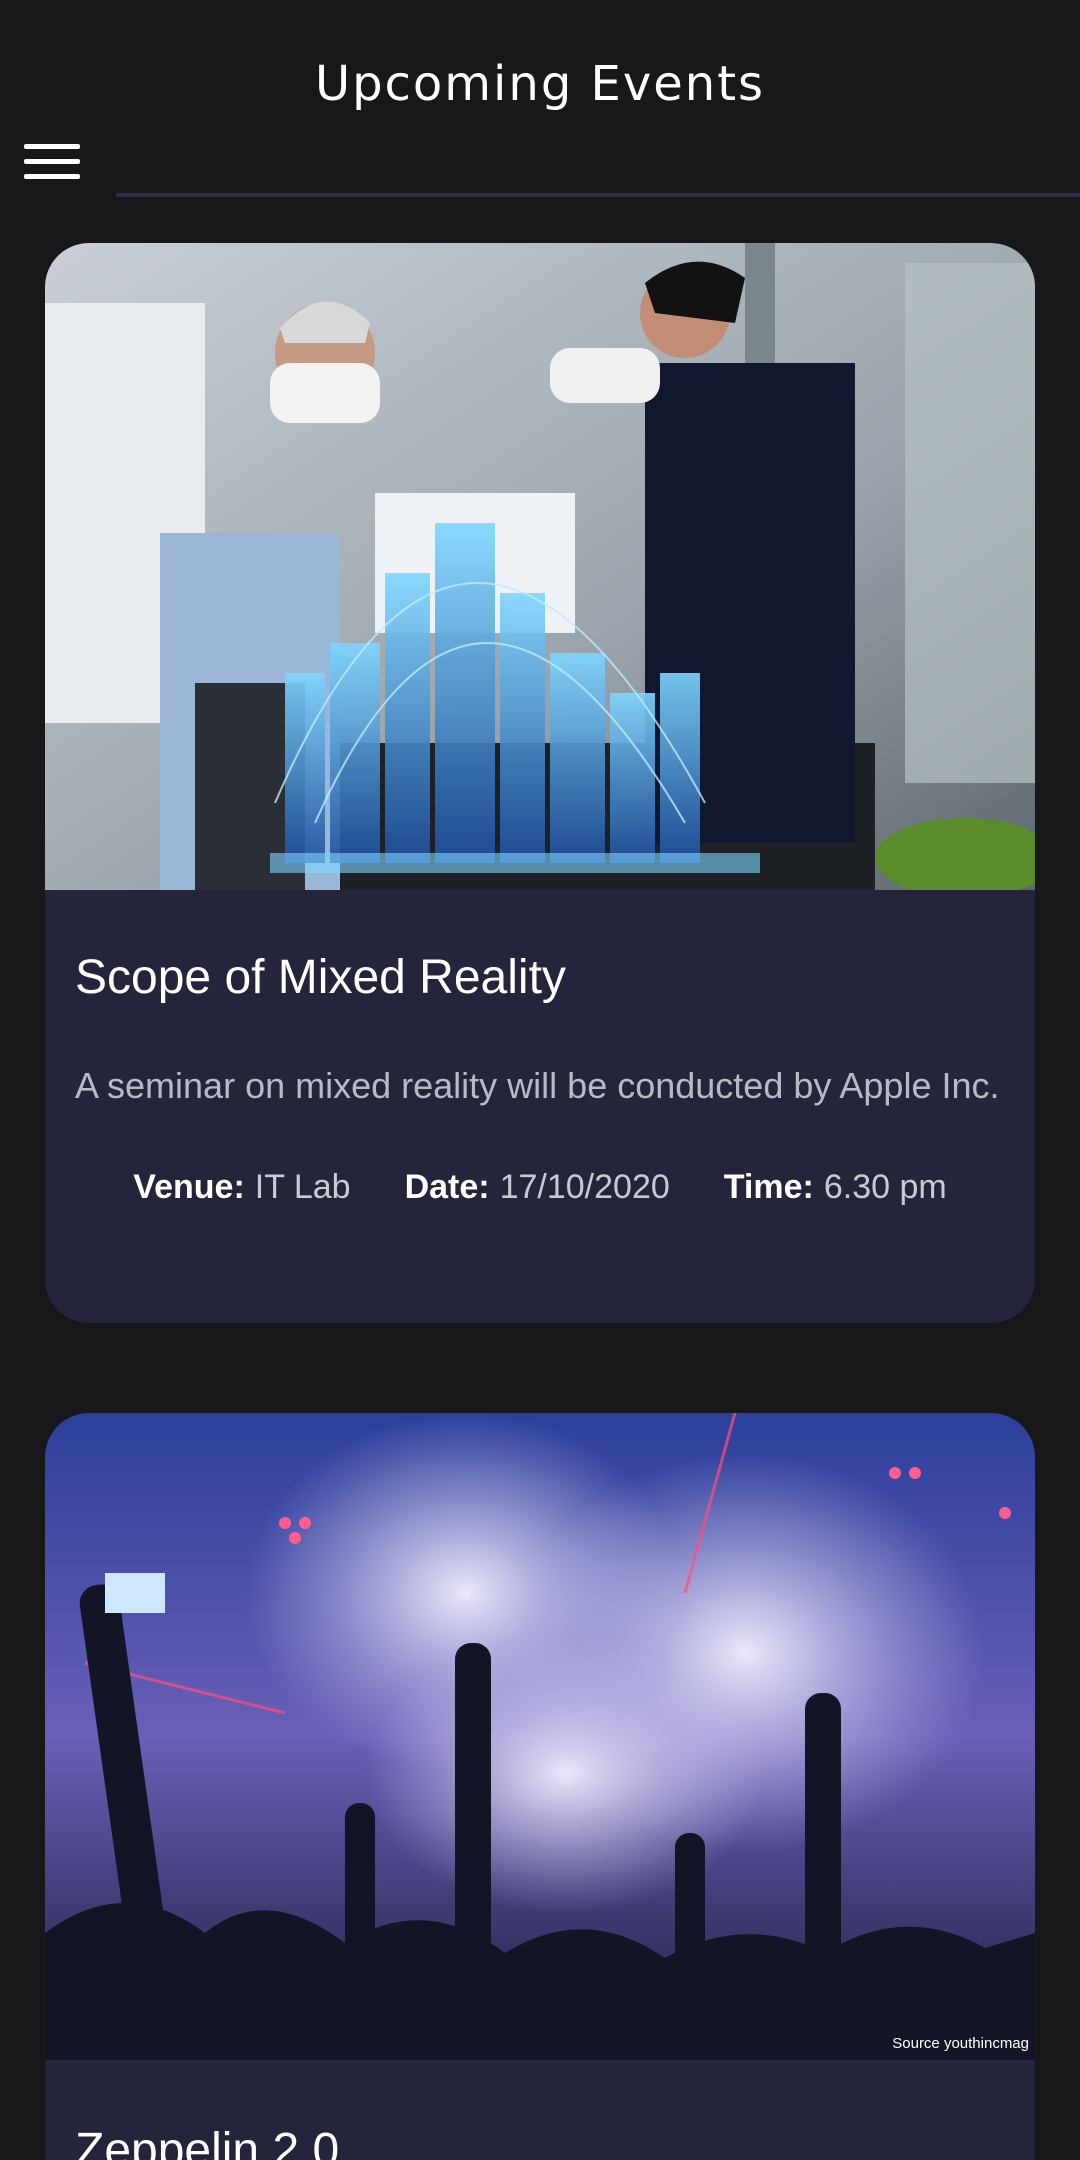 The width and height of the screenshot is (1080, 2160). I want to click on hamburger-menu-icon, so click(52, 165).